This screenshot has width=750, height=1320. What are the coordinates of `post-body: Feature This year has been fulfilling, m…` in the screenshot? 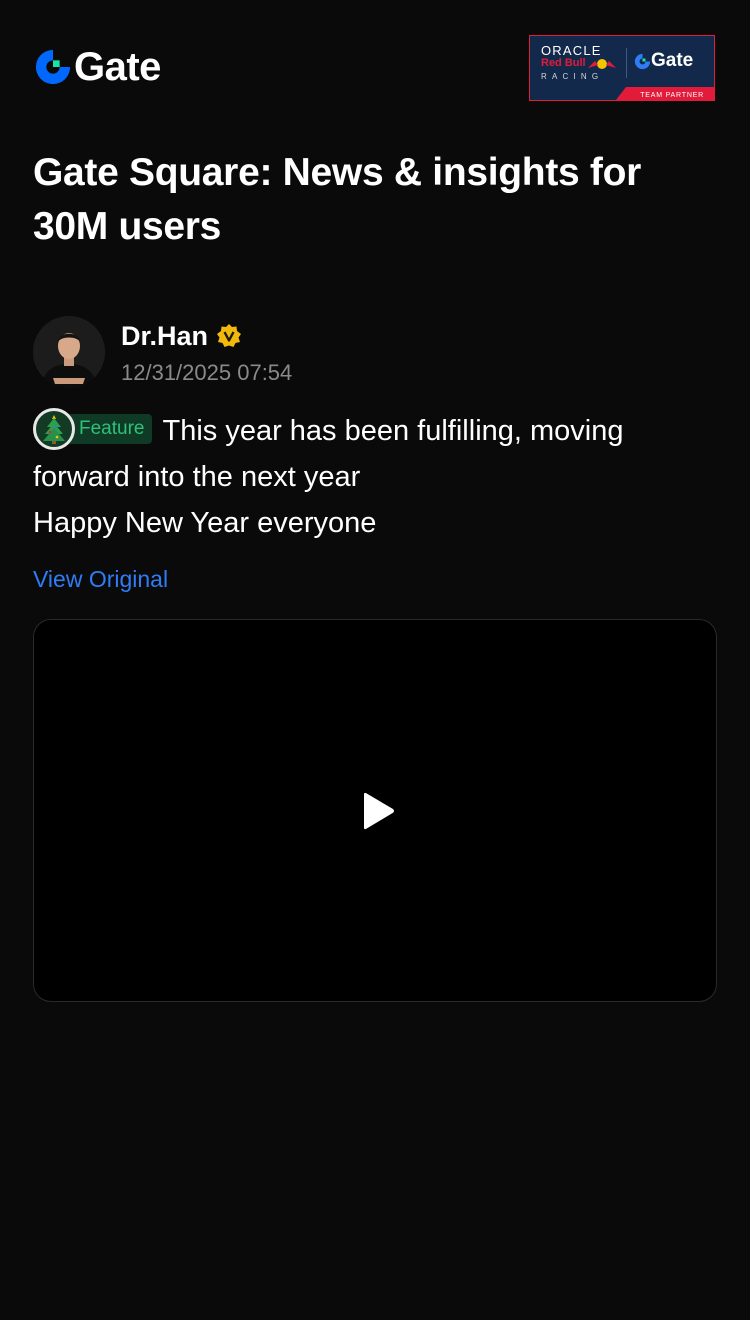 It's located at (378, 477).